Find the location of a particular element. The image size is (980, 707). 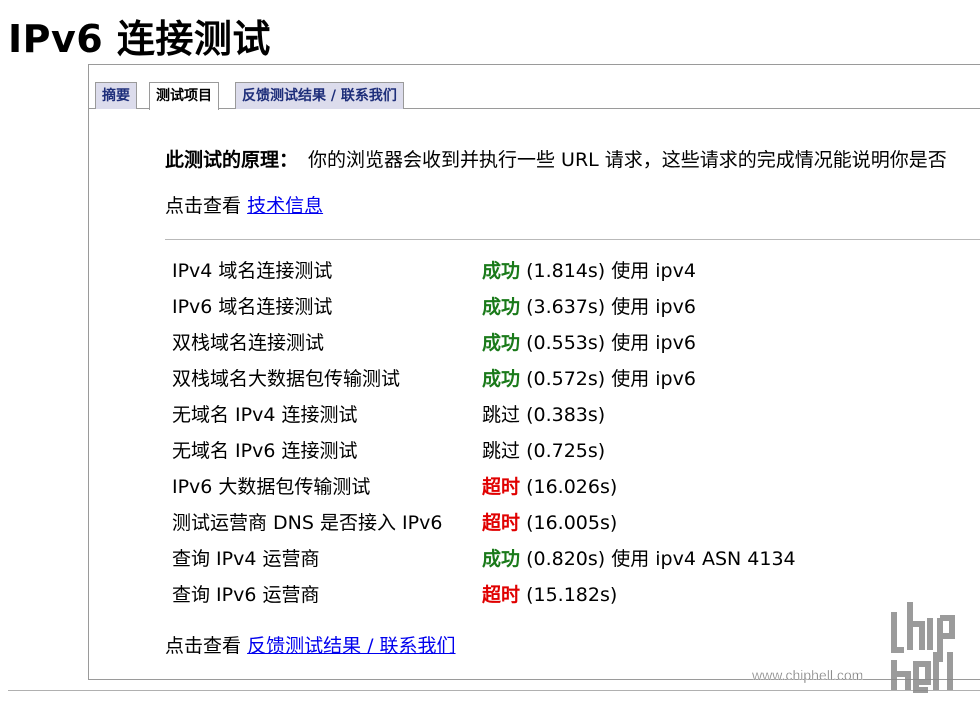

test-result: 成功 (0.572s) 使用 ipv6 is located at coordinates (589, 379).